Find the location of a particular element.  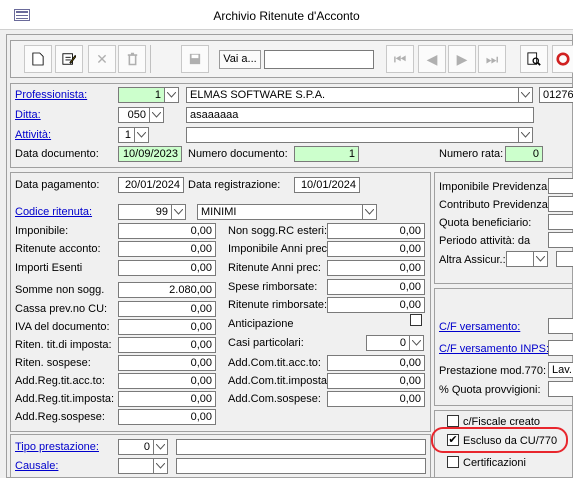

cf-versamento-input is located at coordinates (560, 326).